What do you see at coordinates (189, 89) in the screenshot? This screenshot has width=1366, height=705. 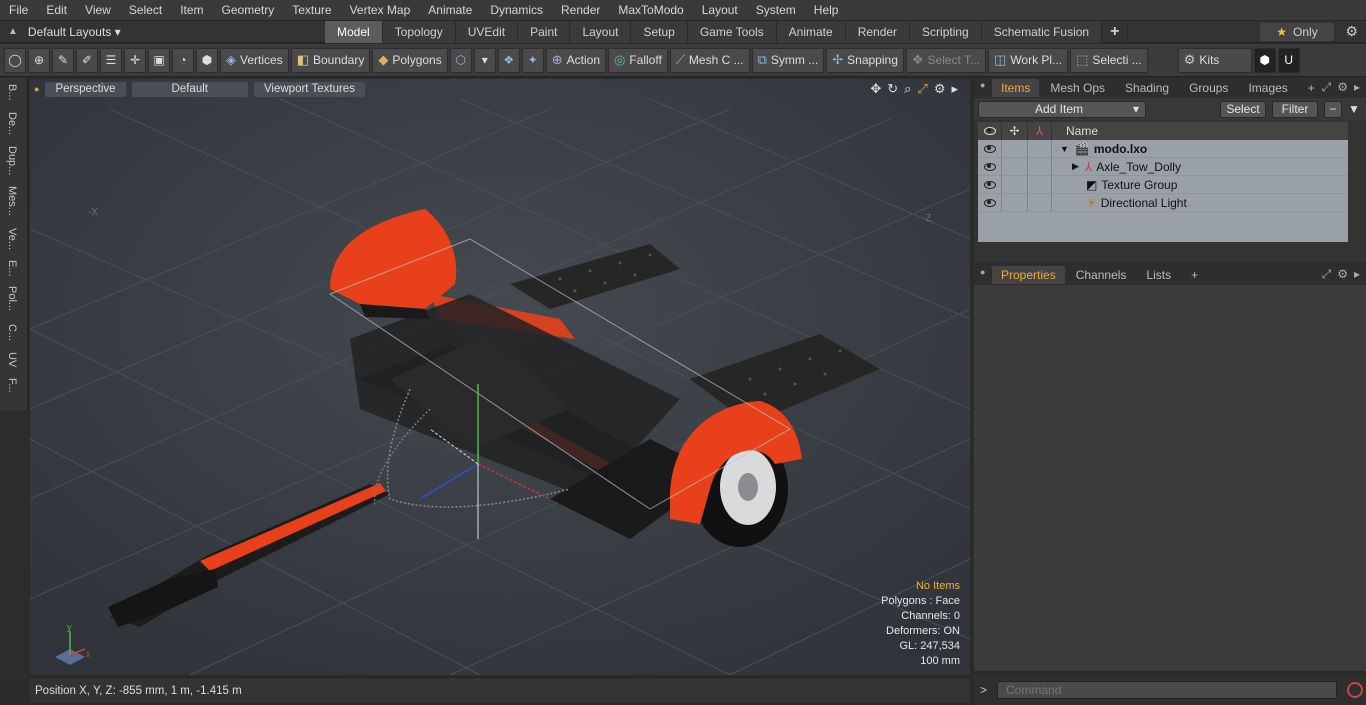 I see `shading-dropdown: Default` at bounding box center [189, 89].